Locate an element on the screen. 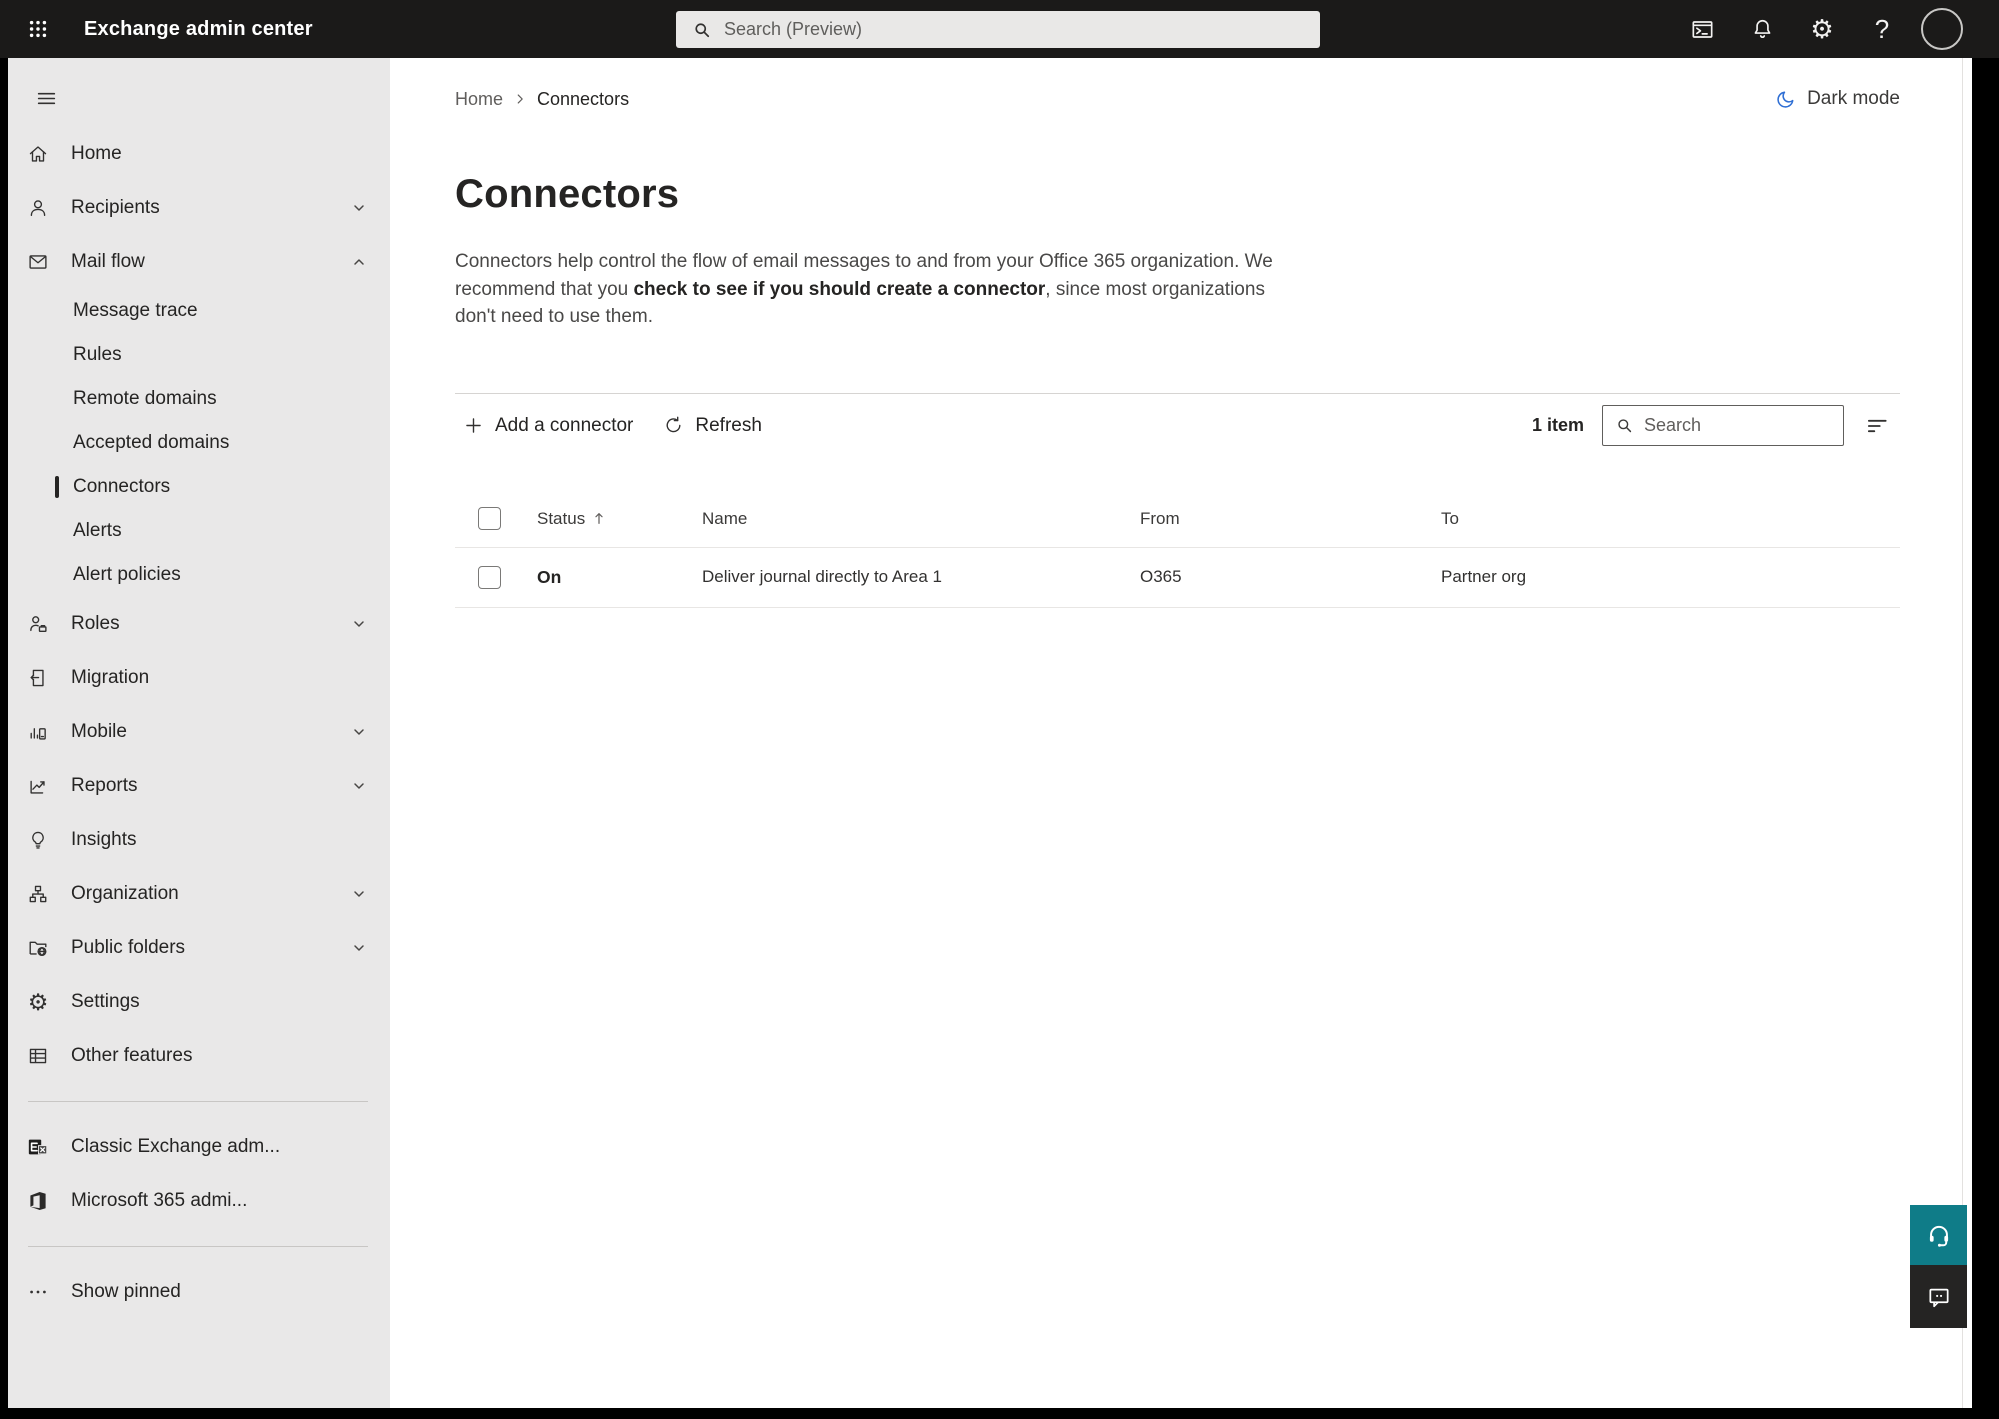  list-toolbar: Add a connector Refresh 1 item is located at coordinates (1177, 426).